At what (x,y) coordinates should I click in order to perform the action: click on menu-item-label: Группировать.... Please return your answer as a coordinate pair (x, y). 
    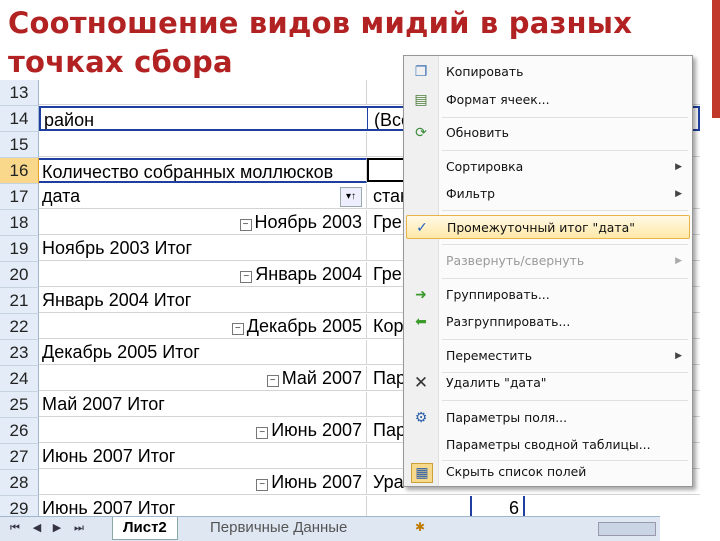
    Looking at the image, I should click on (498, 294).